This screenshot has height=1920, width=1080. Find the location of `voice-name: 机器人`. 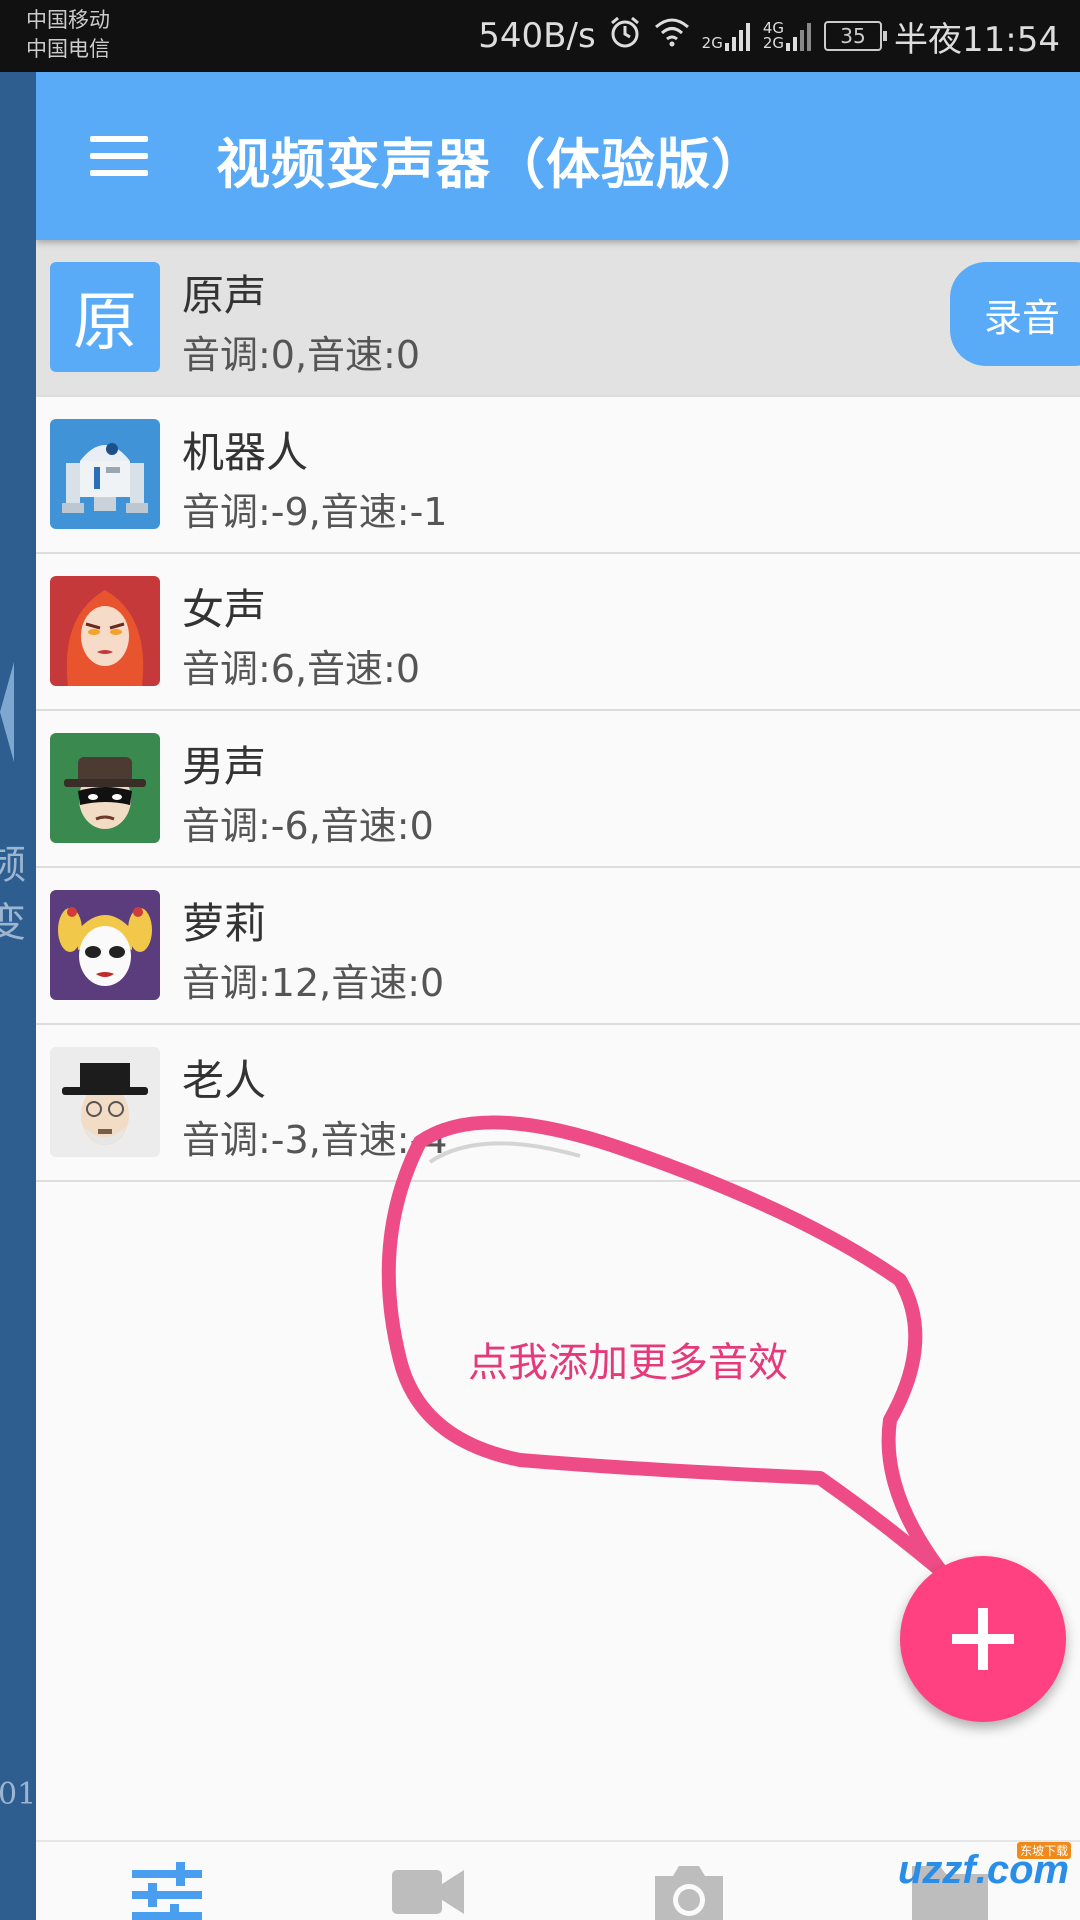

voice-name: 机器人 is located at coordinates (245, 452).